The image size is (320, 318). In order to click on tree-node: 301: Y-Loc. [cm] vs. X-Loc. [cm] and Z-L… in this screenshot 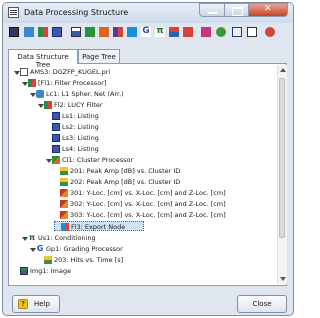, I will do `click(165, 193)`.